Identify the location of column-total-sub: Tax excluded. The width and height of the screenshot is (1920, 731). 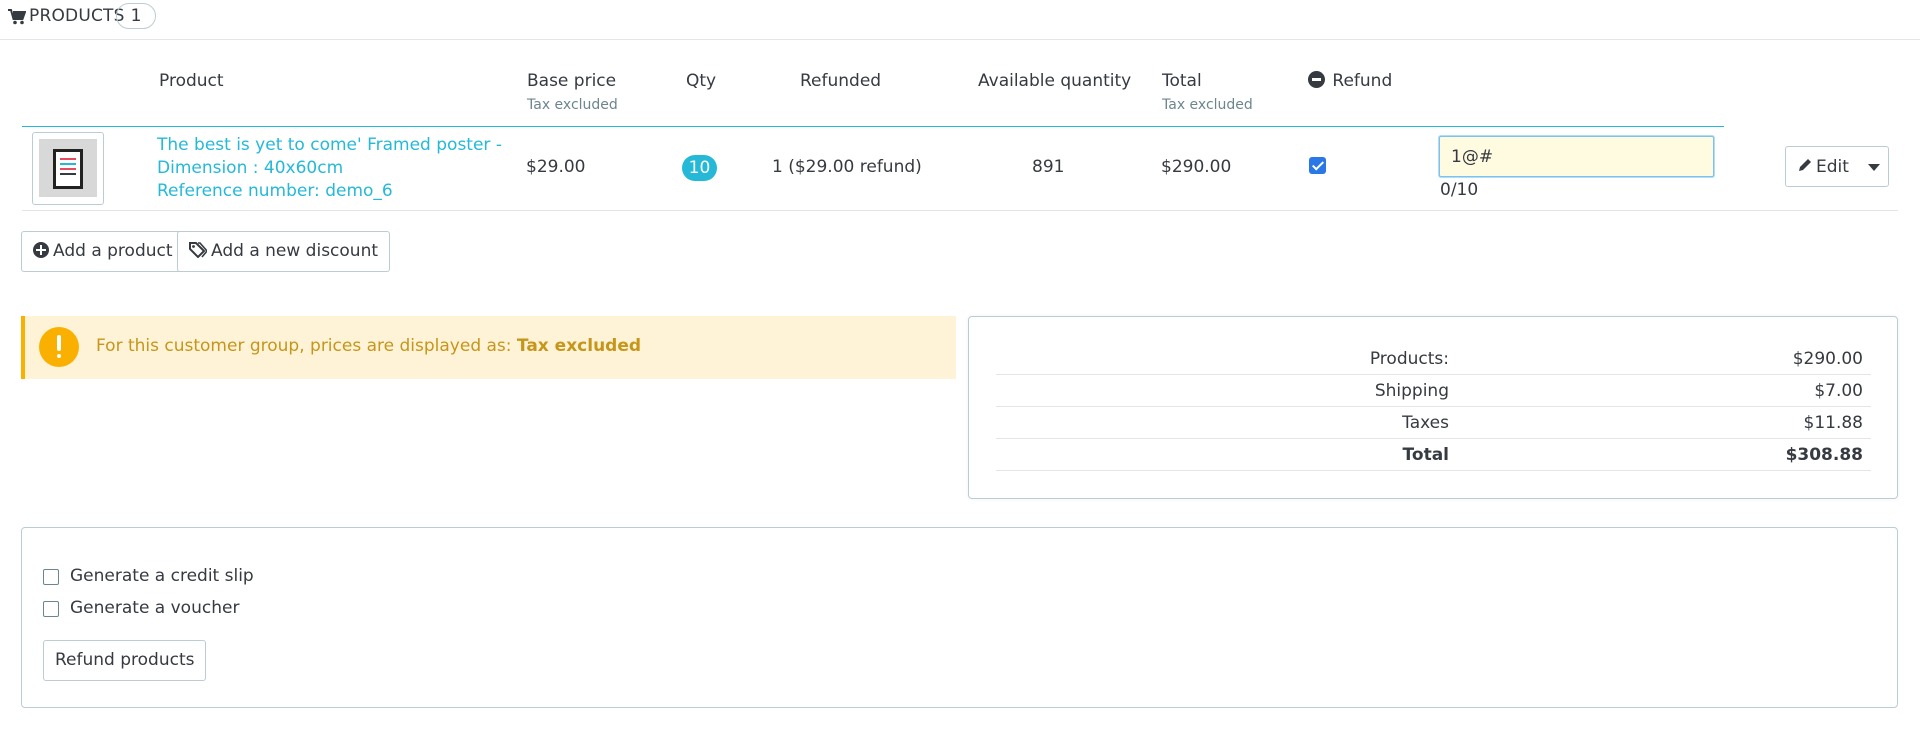
(1207, 105).